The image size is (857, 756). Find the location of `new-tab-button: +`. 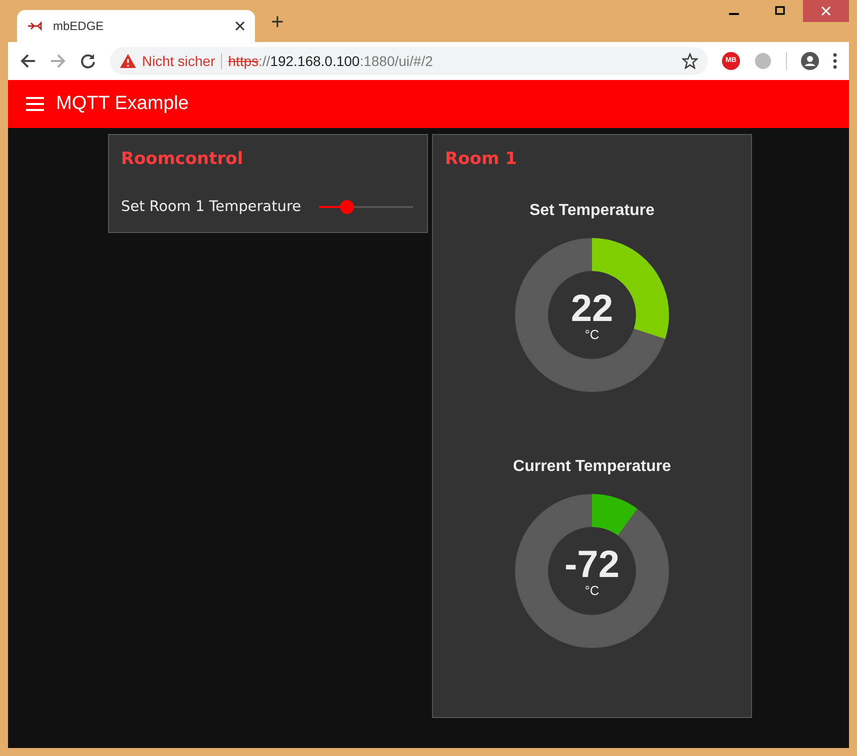

new-tab-button: + is located at coordinates (277, 21).